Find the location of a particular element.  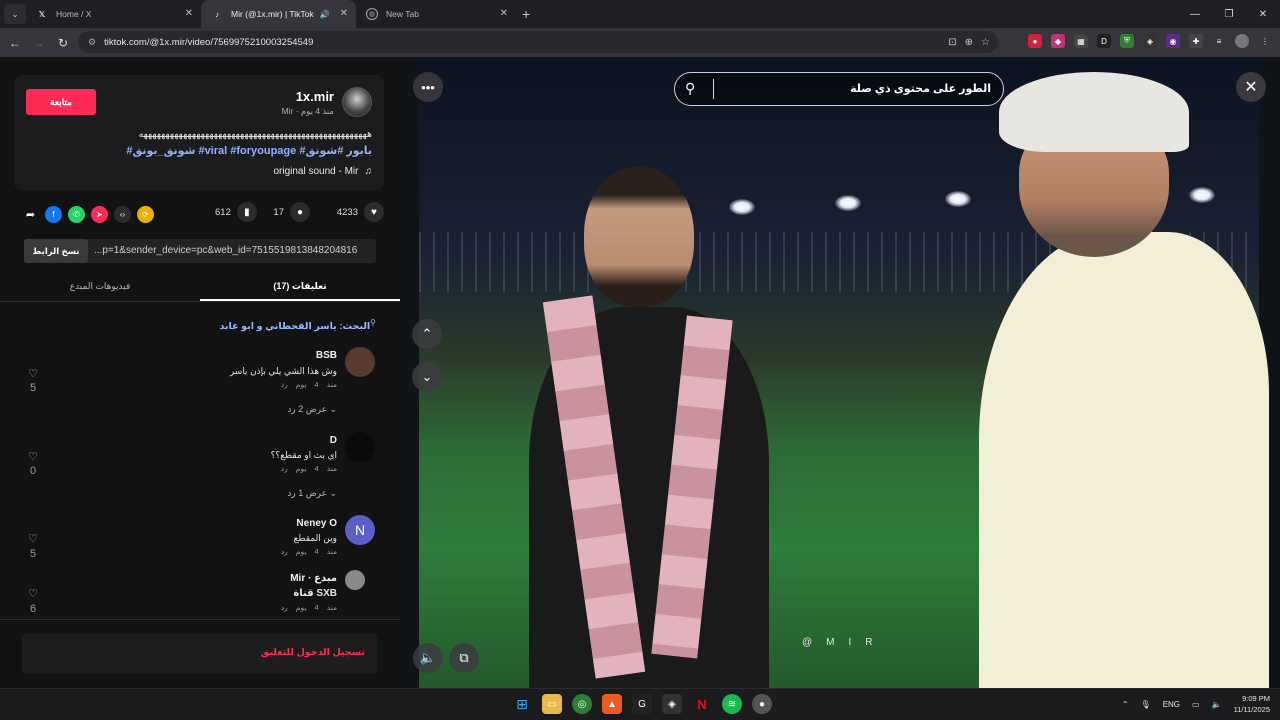

clock: 9:09 PM 11/11/2025 is located at coordinates (1252, 704).